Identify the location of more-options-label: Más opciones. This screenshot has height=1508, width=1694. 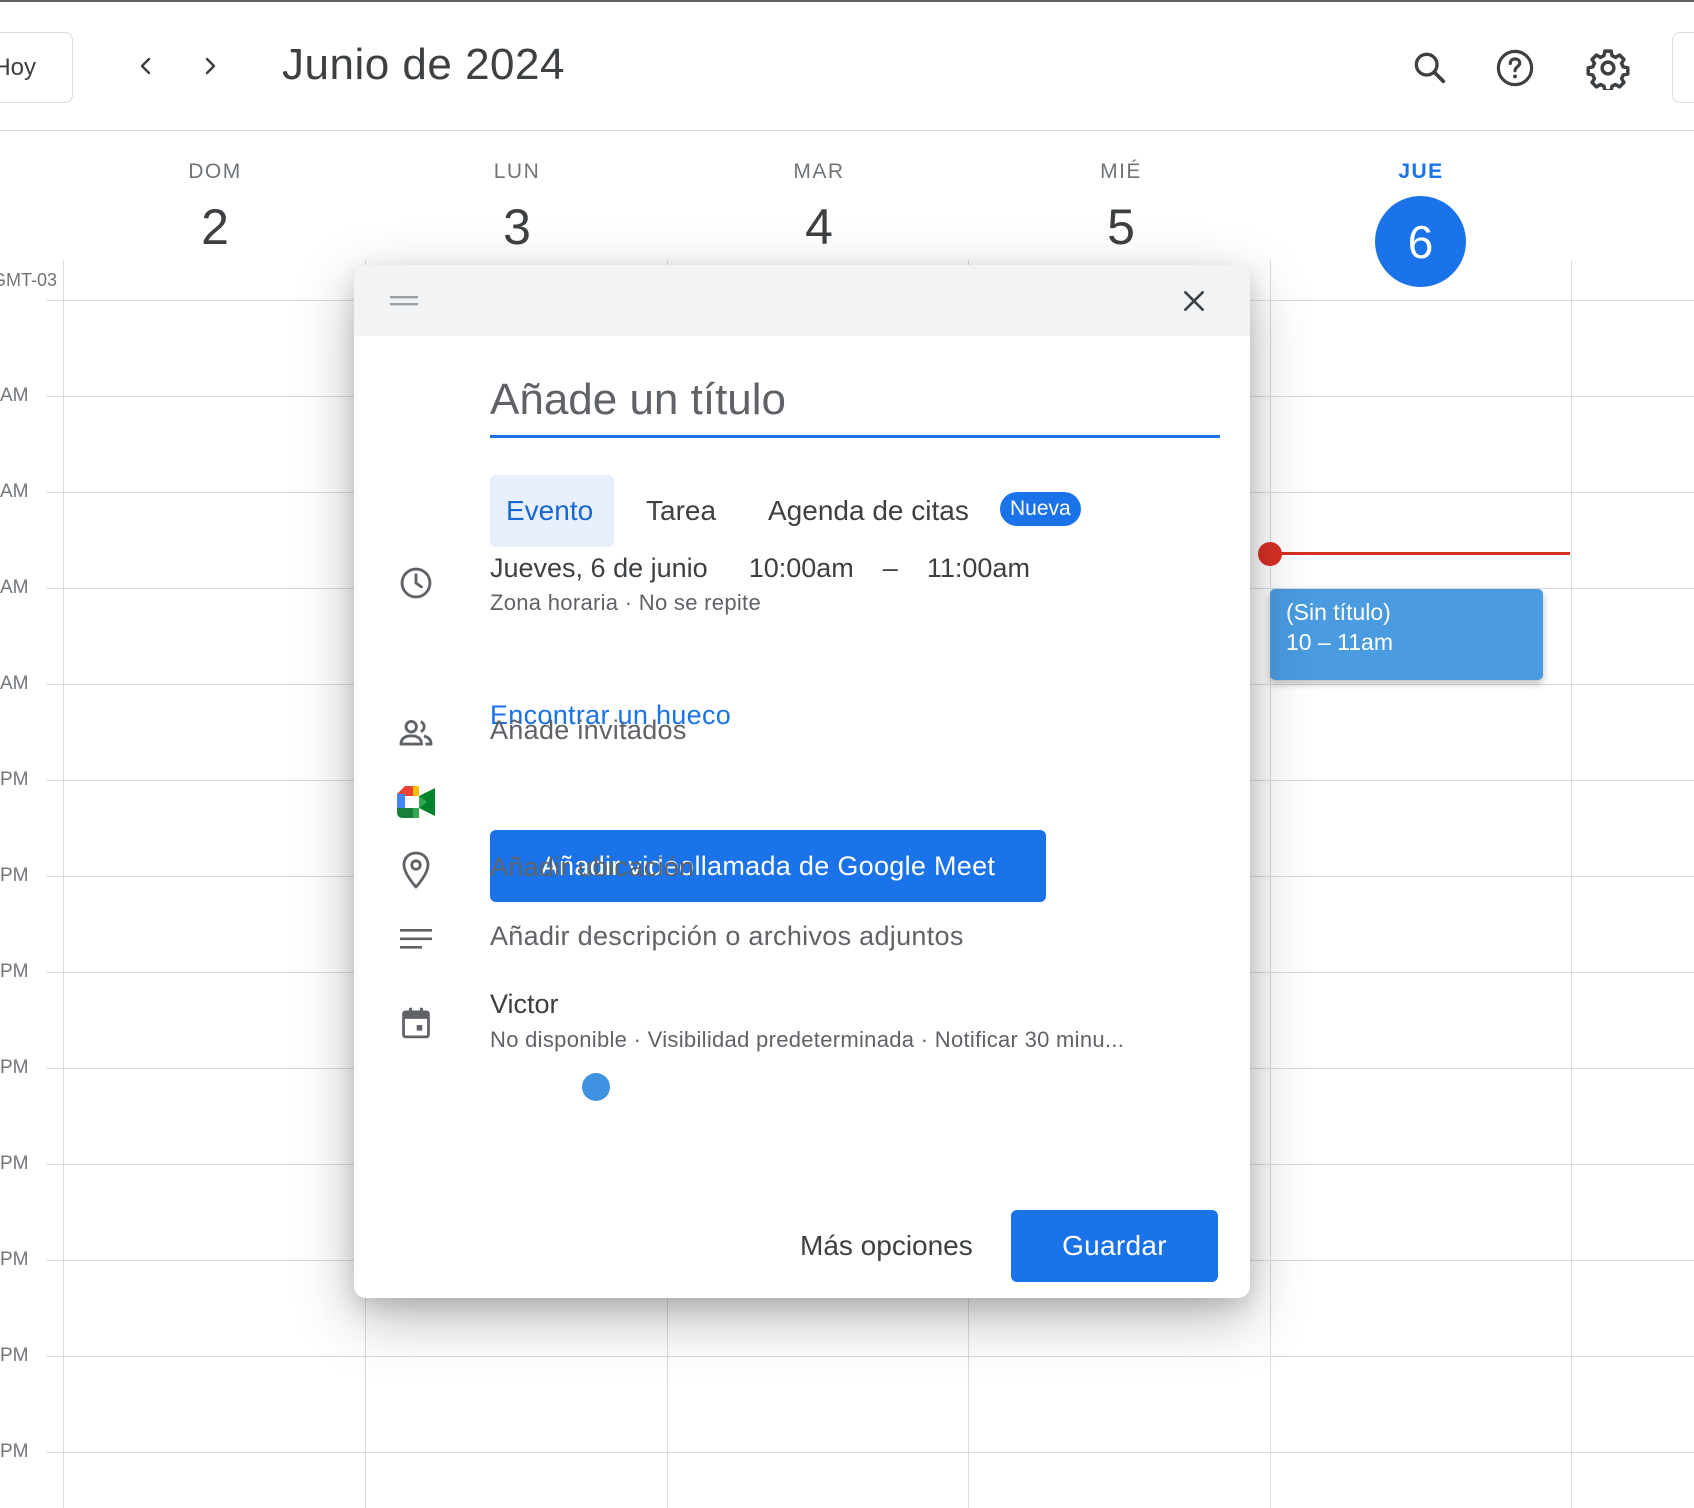
(886, 1245).